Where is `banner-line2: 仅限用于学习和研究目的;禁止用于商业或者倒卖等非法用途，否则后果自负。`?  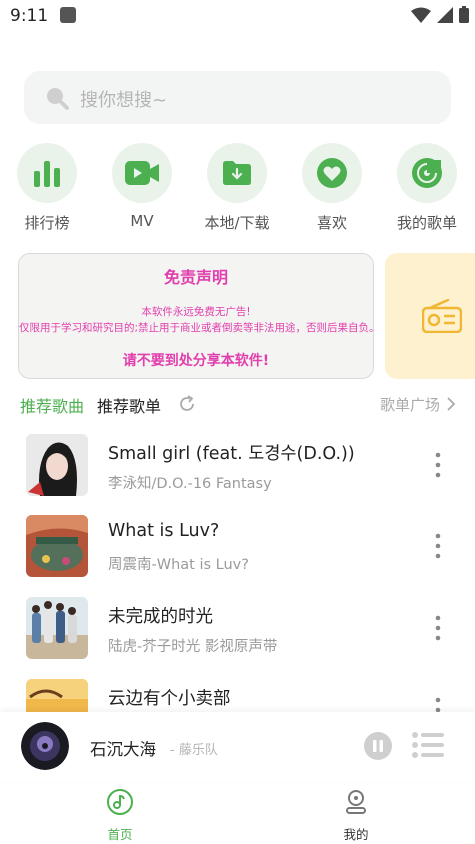
banner-line2: 仅限用于学习和研究目的;禁止用于商业或者倒卖等非法用途，否则后果自负。 is located at coordinates (196, 328).